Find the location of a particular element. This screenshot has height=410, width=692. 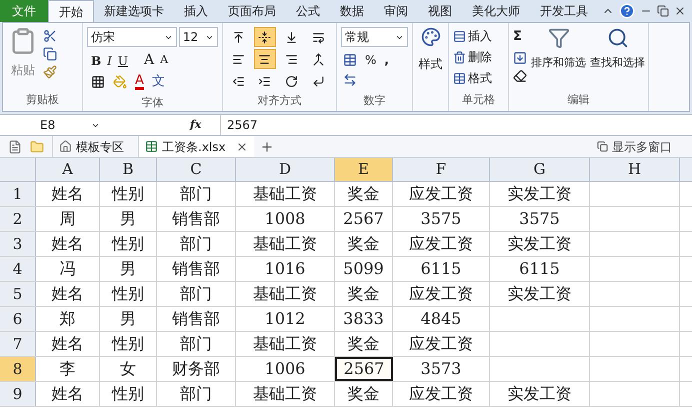

palette-icon is located at coordinates (430, 37).